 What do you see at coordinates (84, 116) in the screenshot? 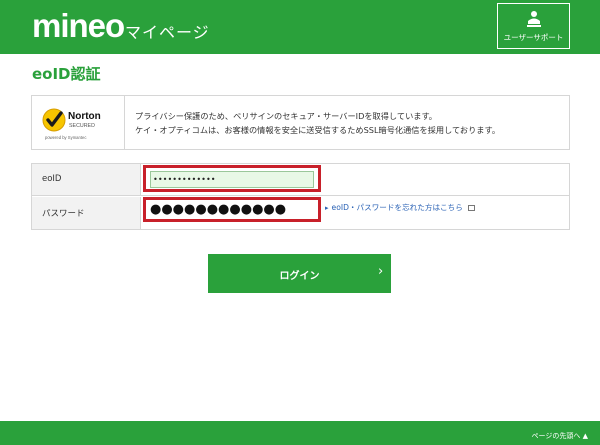
I see `norton-logo-line1: Norton` at bounding box center [84, 116].